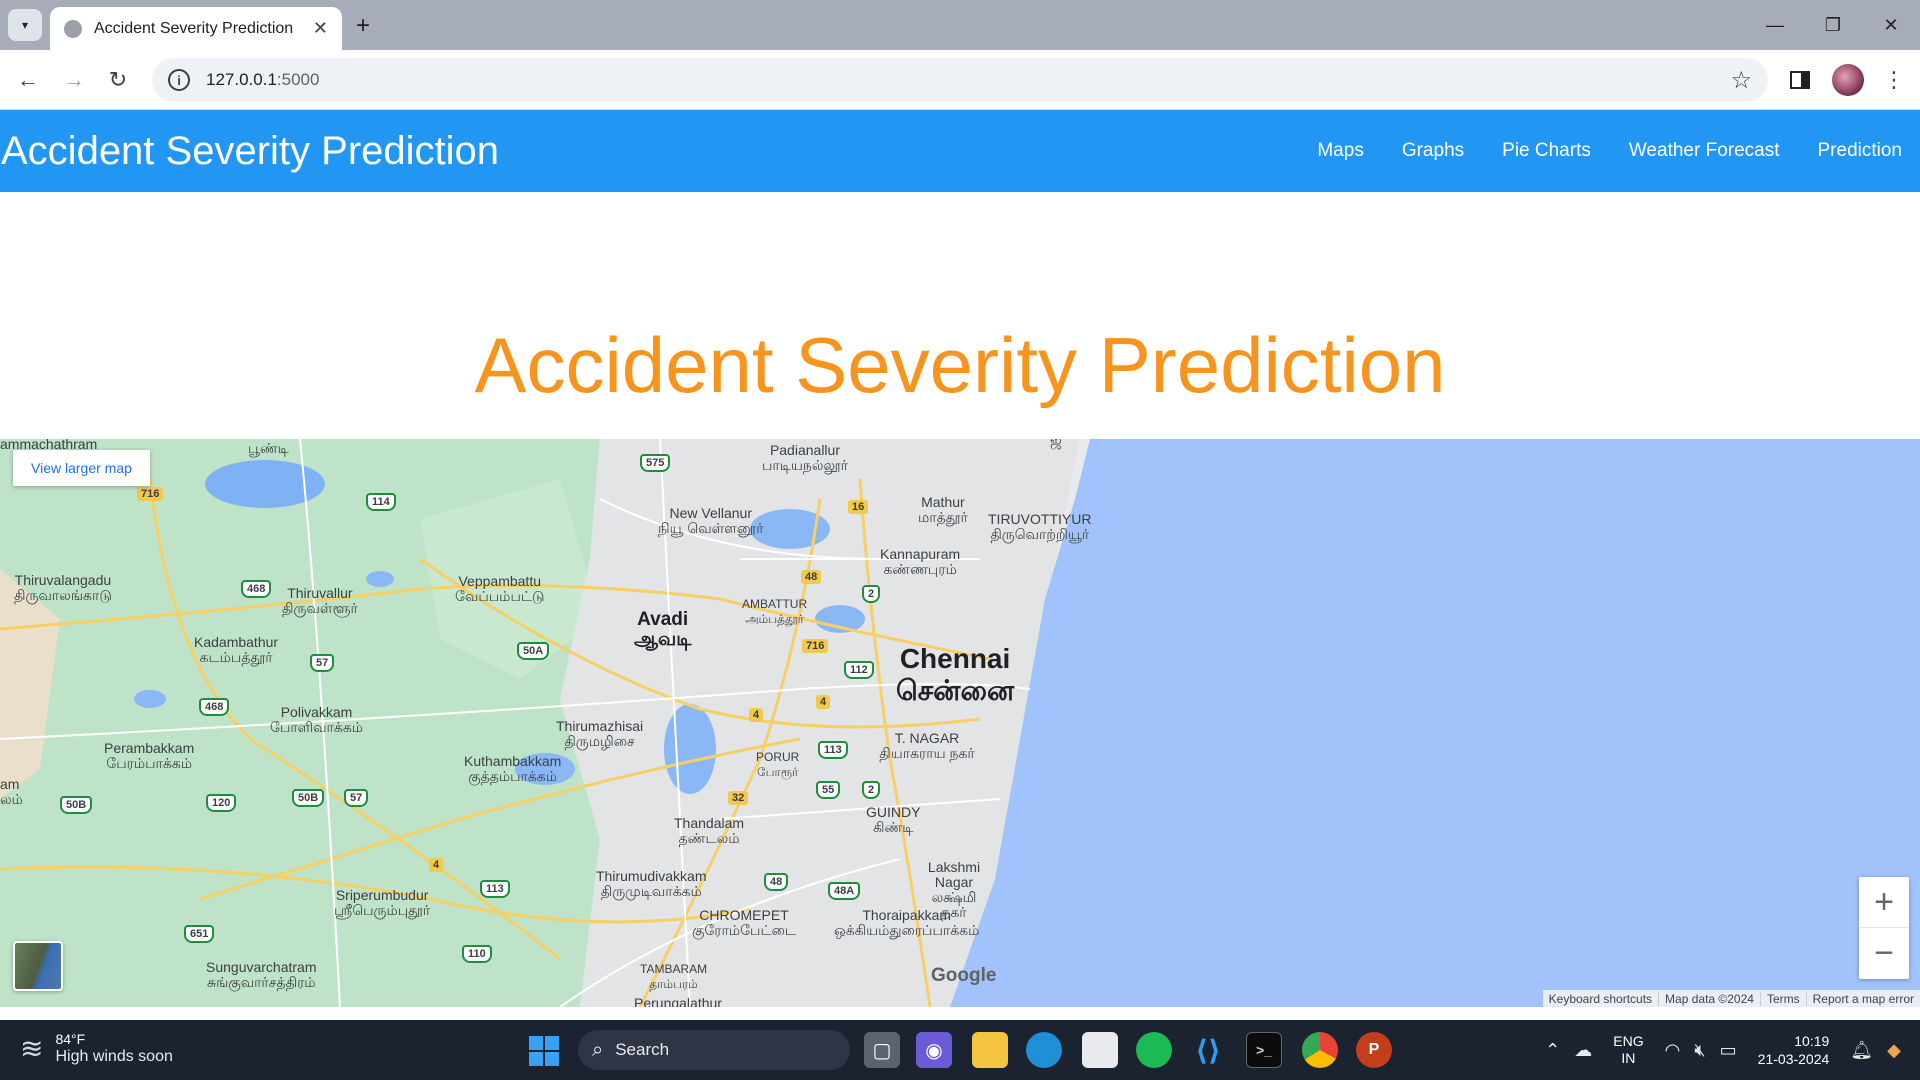 This screenshot has height=1080, width=1920. Describe the element at coordinates (871, 594) in the screenshot. I see `route-shield: 2` at that location.